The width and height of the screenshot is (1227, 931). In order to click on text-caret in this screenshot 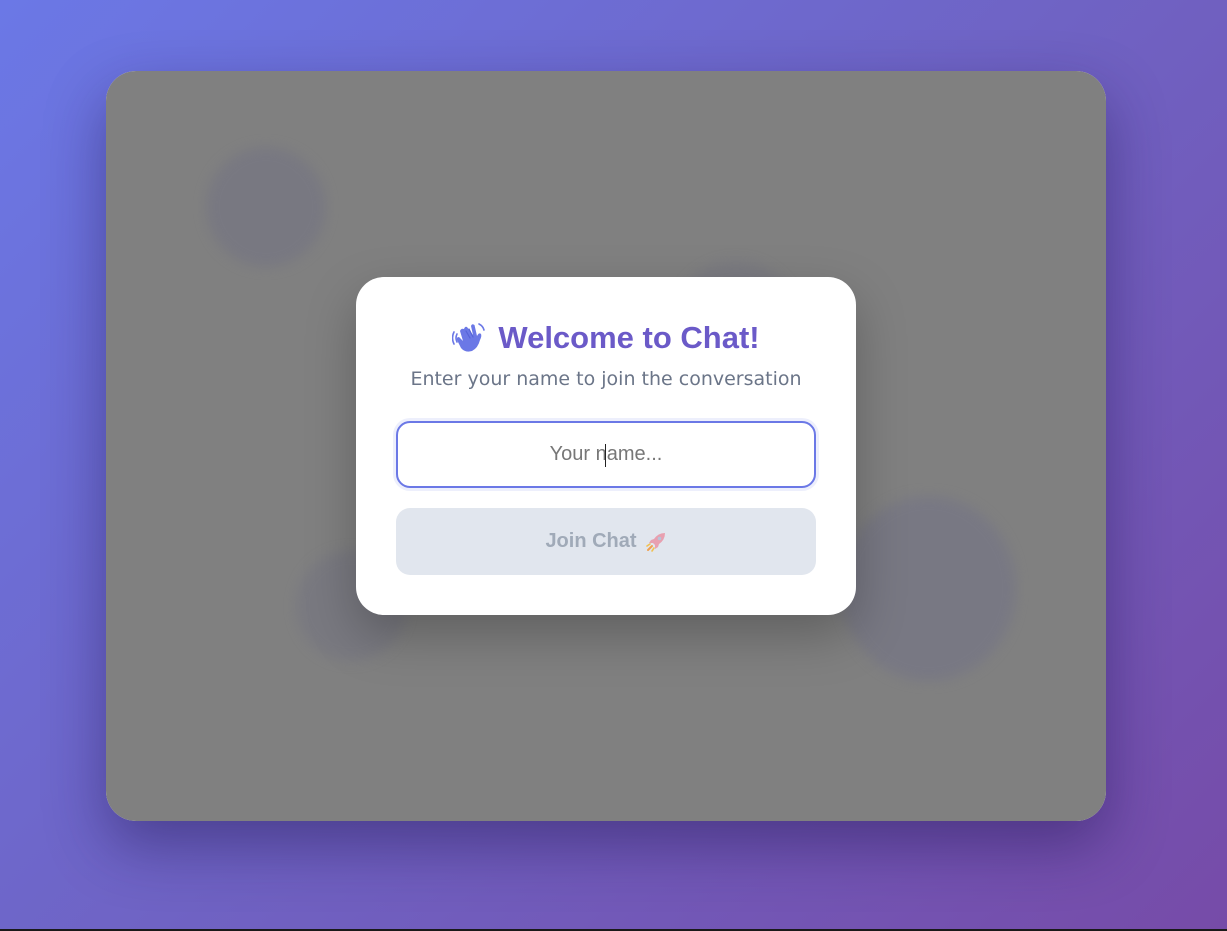, I will do `click(605, 455)`.